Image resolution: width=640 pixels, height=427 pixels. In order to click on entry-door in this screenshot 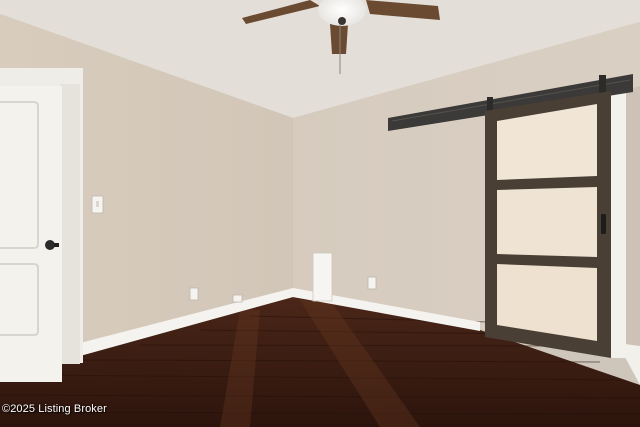, I will do `click(31, 234)`.